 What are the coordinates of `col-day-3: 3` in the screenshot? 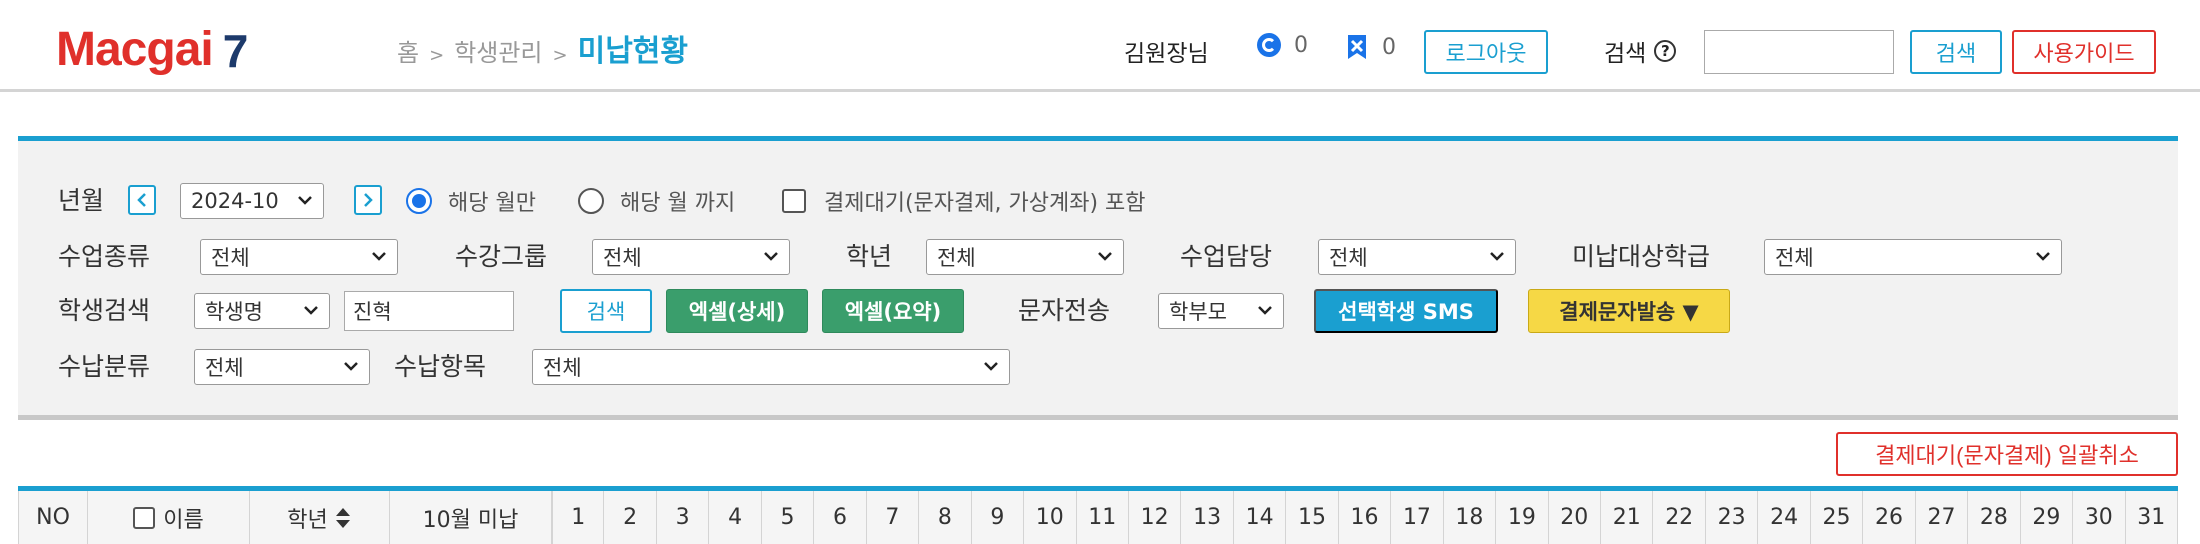 It's located at (683, 517).